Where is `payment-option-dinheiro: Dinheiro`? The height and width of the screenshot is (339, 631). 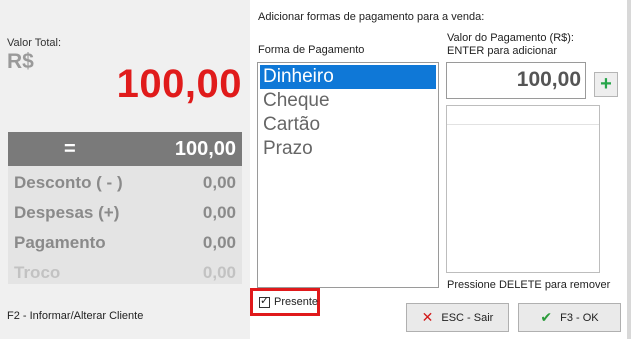 payment-option-dinheiro: Dinheiro is located at coordinates (348, 77).